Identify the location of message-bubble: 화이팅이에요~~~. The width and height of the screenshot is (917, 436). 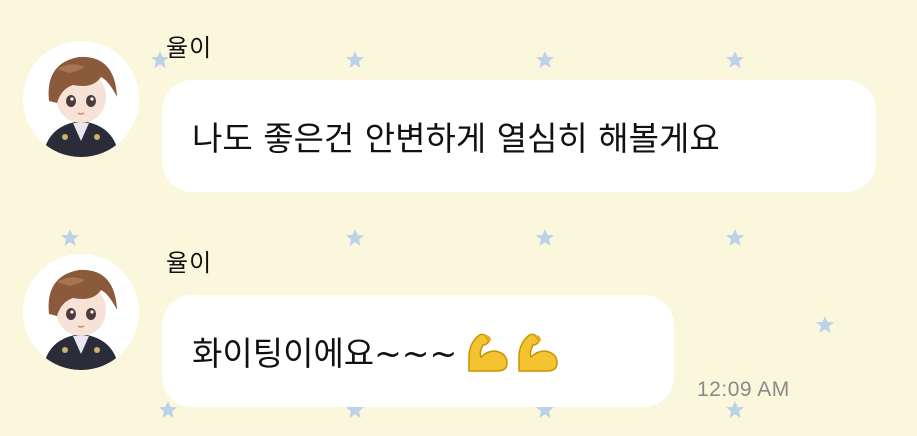
(418, 351).